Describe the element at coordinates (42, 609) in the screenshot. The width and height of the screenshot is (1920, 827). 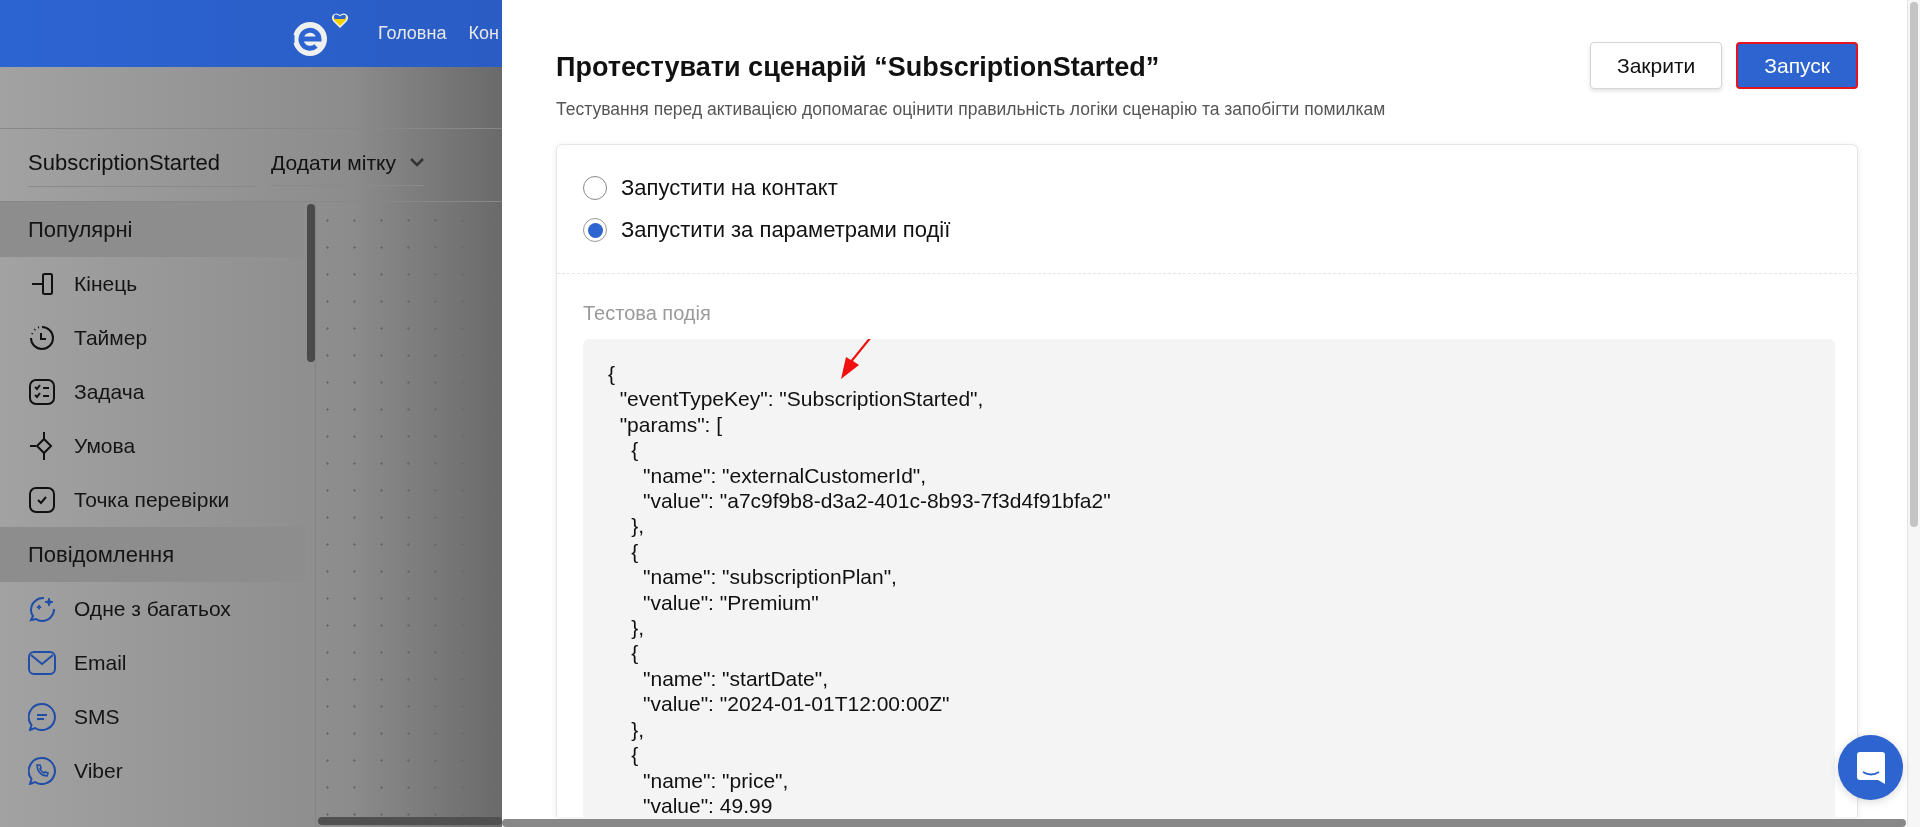
I see `sparkle-chat-icon` at that location.